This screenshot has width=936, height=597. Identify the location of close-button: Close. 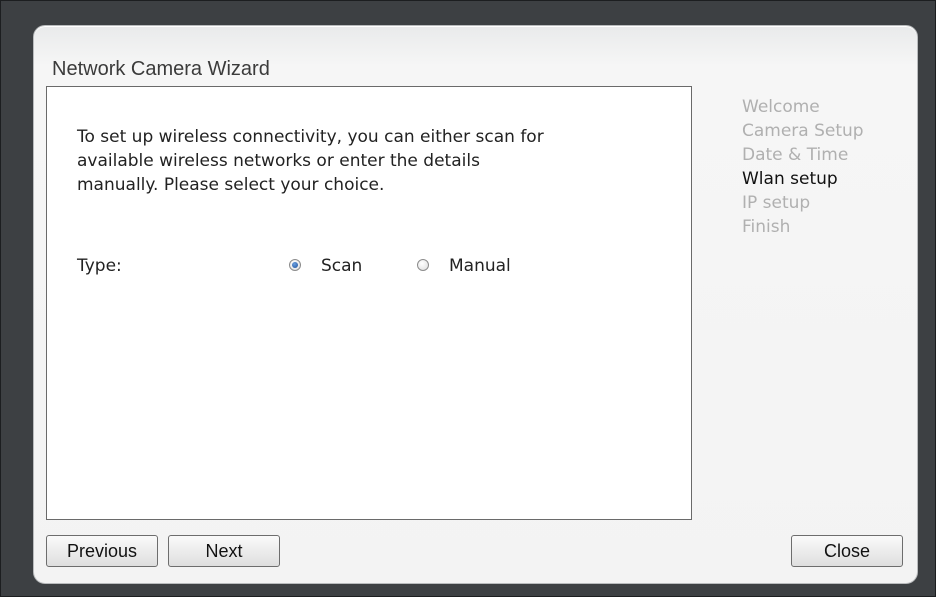
(847, 551).